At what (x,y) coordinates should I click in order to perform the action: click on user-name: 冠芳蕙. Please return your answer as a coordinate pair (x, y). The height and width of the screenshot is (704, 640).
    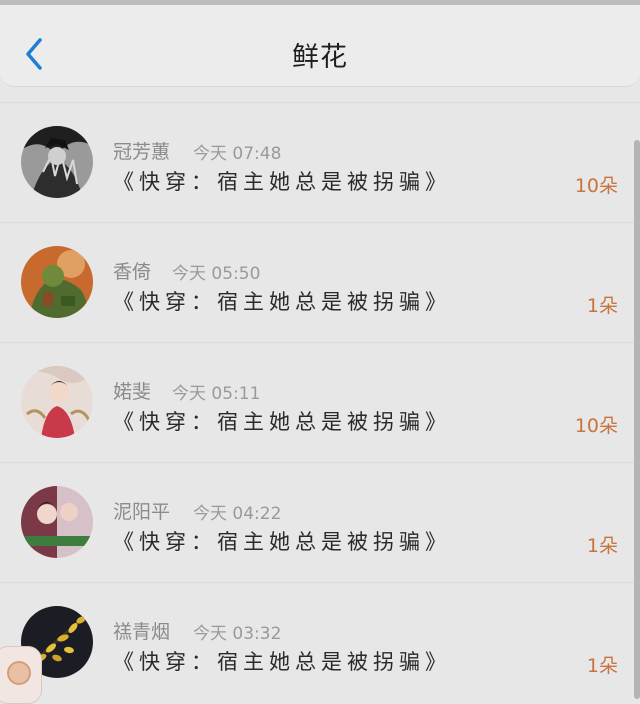
    Looking at the image, I should click on (142, 152).